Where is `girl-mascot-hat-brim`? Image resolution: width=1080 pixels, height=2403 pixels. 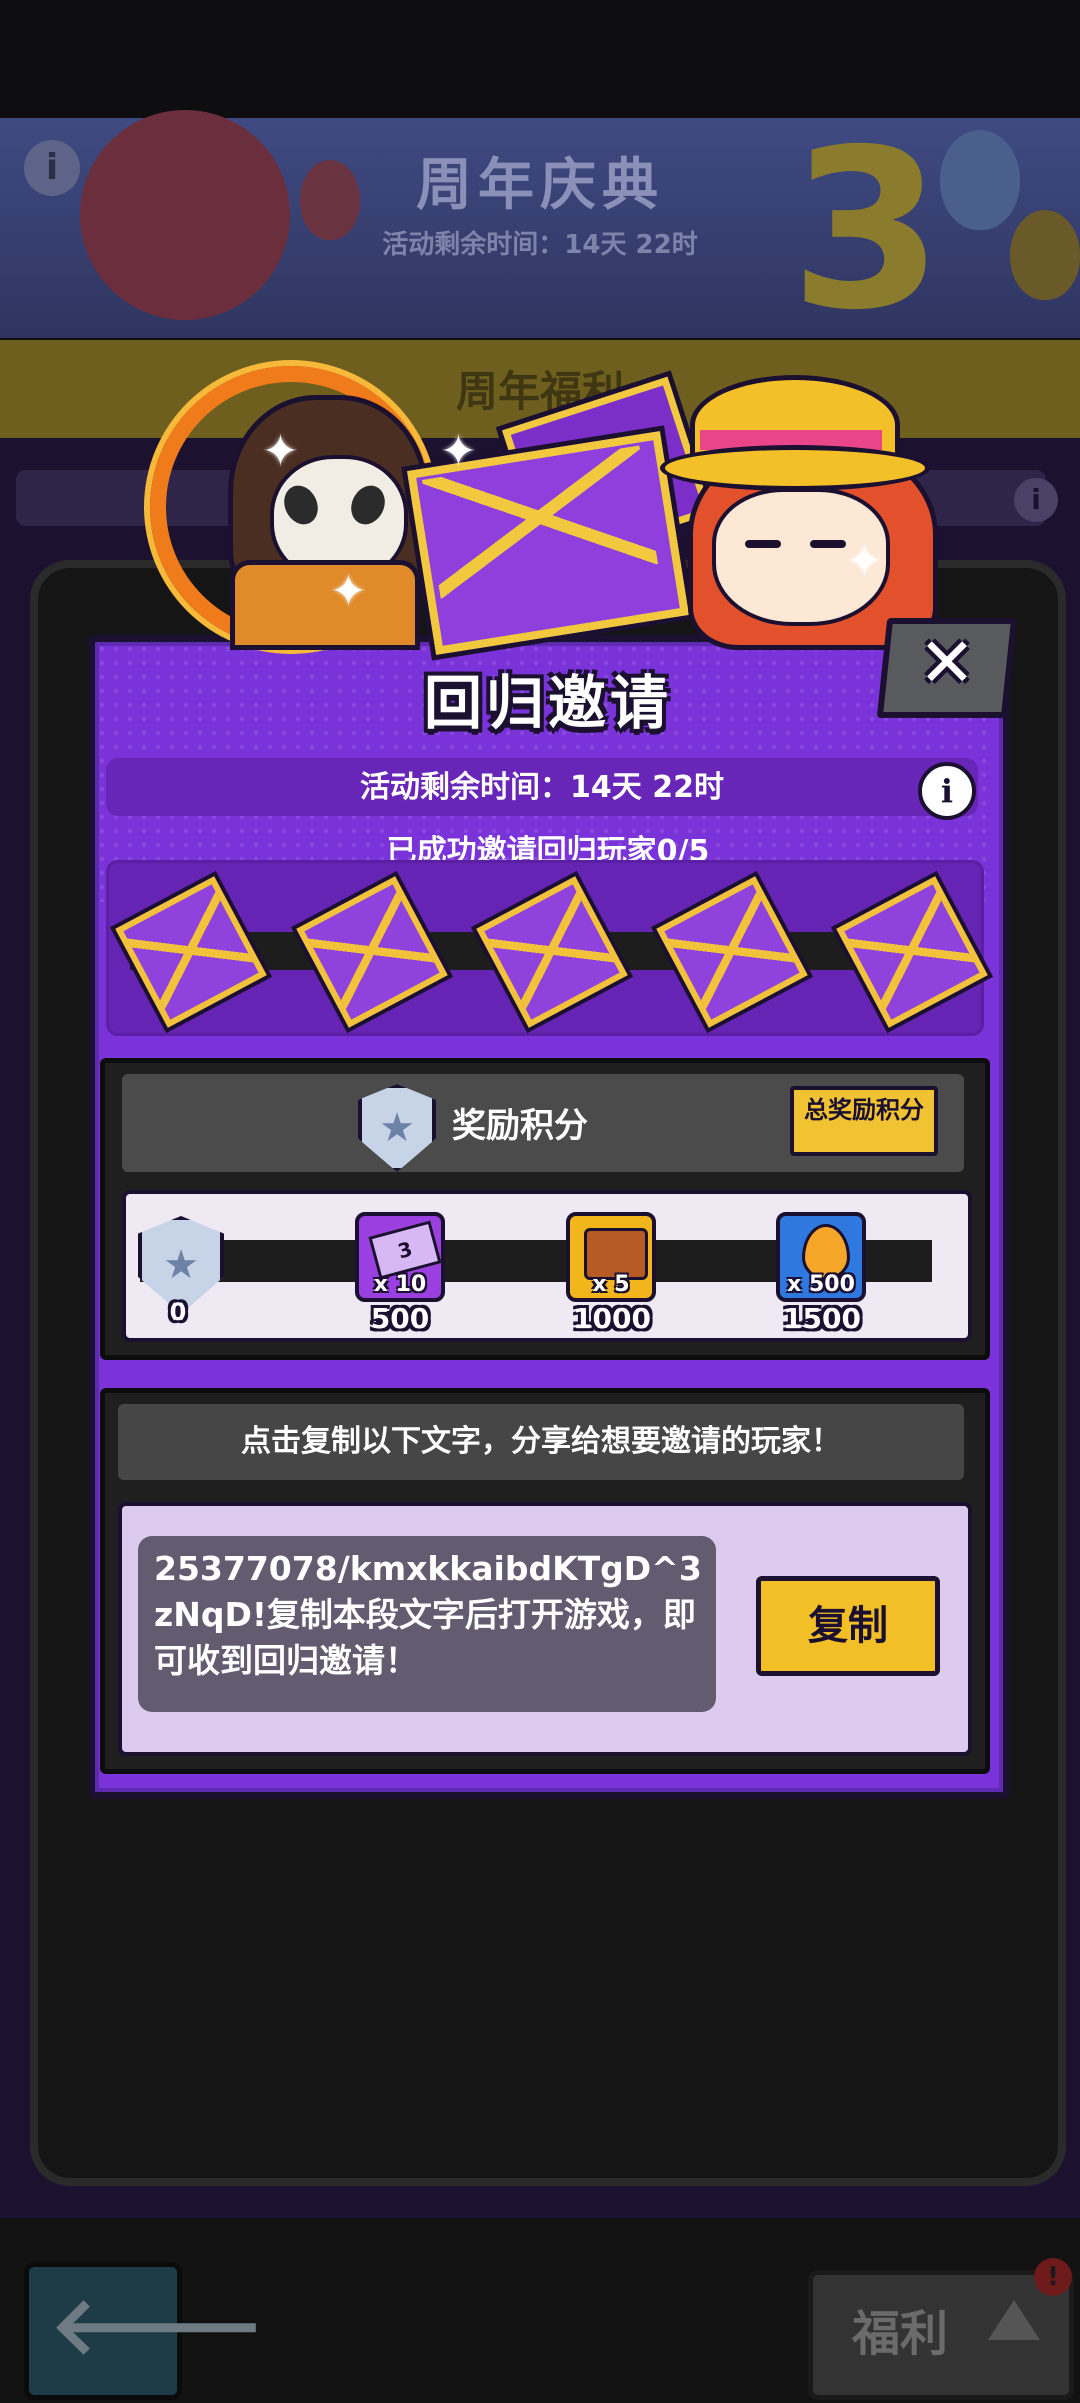 girl-mascot-hat-brim is located at coordinates (795, 468).